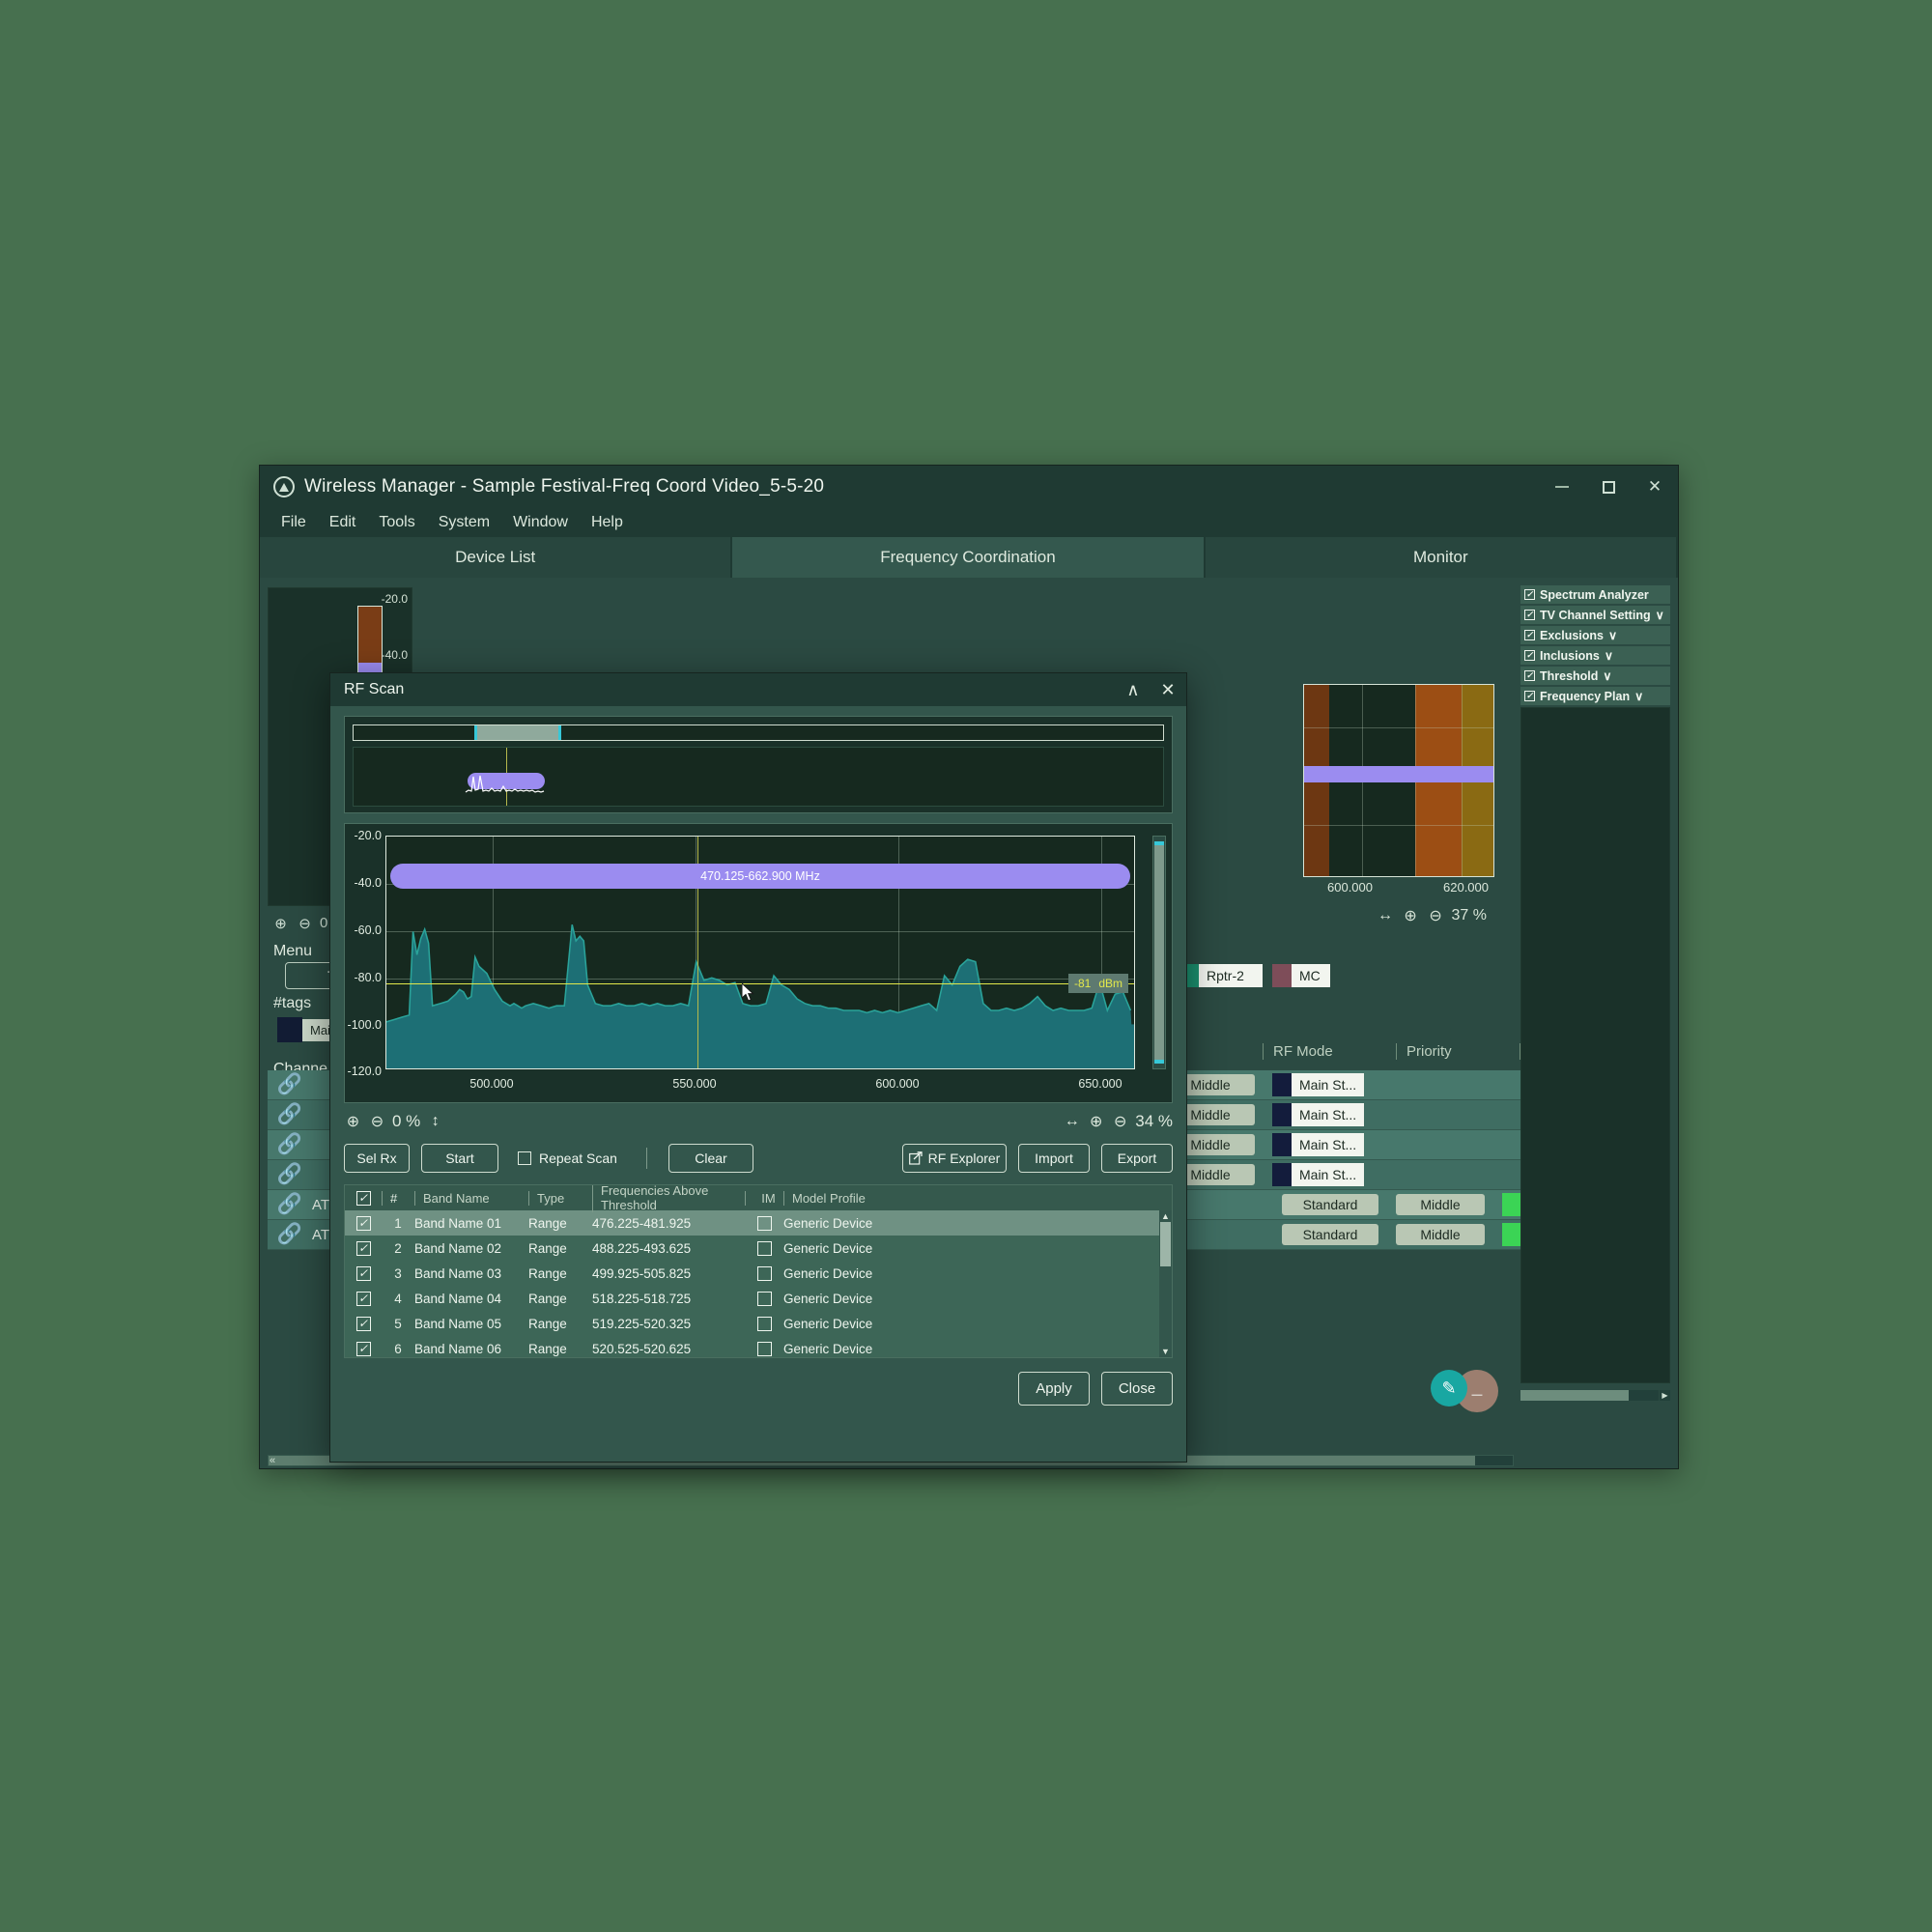 This screenshot has width=1932, height=1932. What do you see at coordinates (1562, 487) in the screenshot?
I see `minimize-button` at bounding box center [1562, 487].